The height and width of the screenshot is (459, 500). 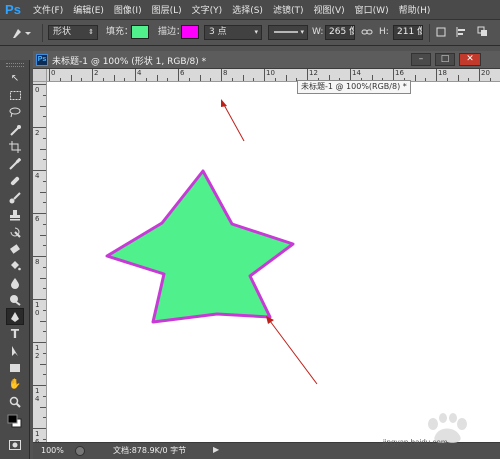 What do you see at coordinates (408, 32) in the screenshot?
I see `height-field: 211 像` at bounding box center [408, 32].